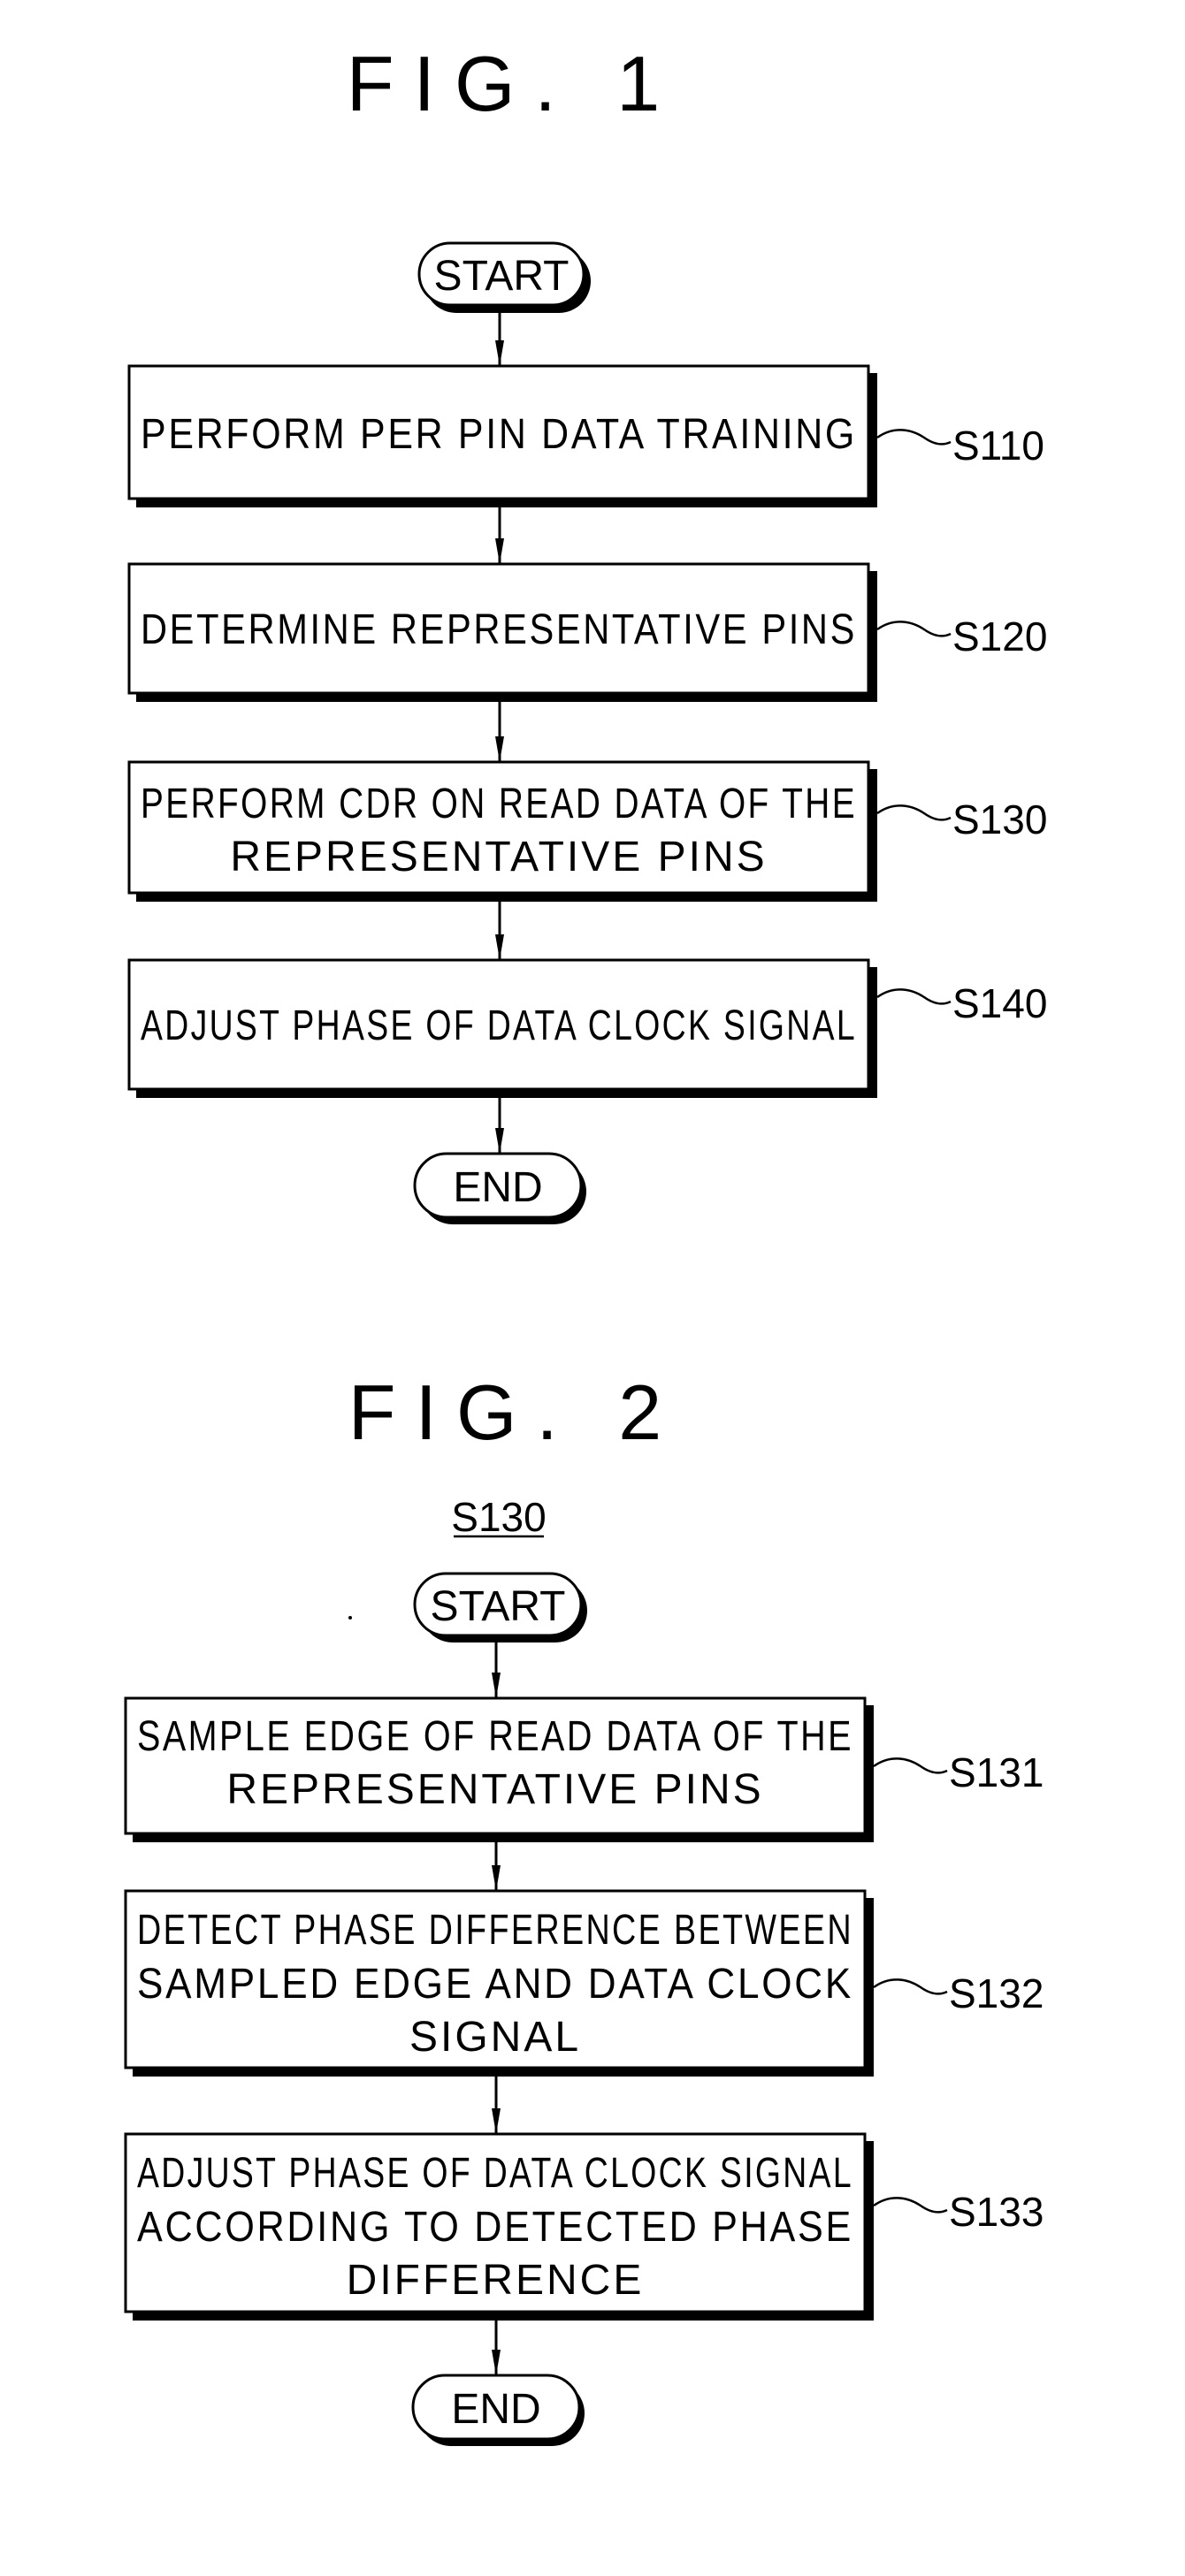 The width and height of the screenshot is (1185, 2576). What do you see at coordinates (499, 434) in the screenshot?
I see `step-text: PERFORM PER PIN DATA TRAINING` at bounding box center [499, 434].